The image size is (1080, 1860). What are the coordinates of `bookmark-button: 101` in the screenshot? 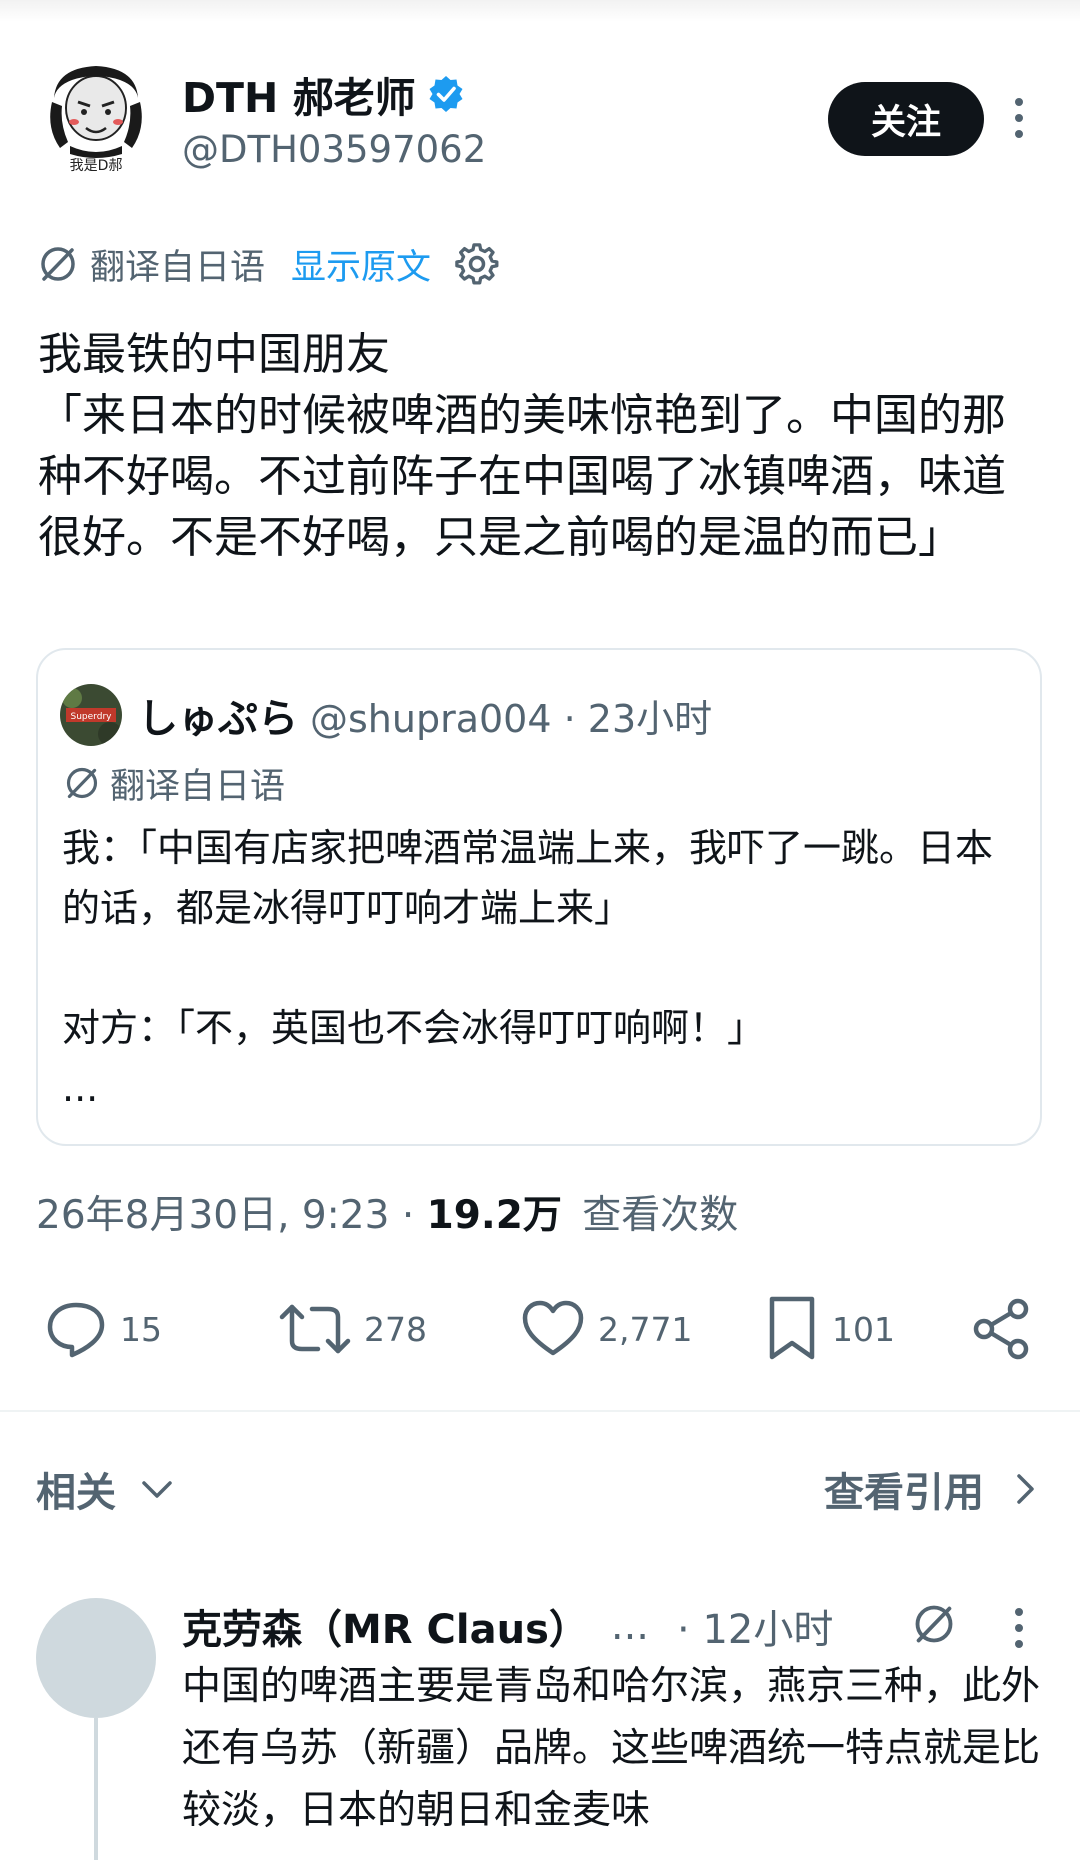 It's located at (829, 1329).